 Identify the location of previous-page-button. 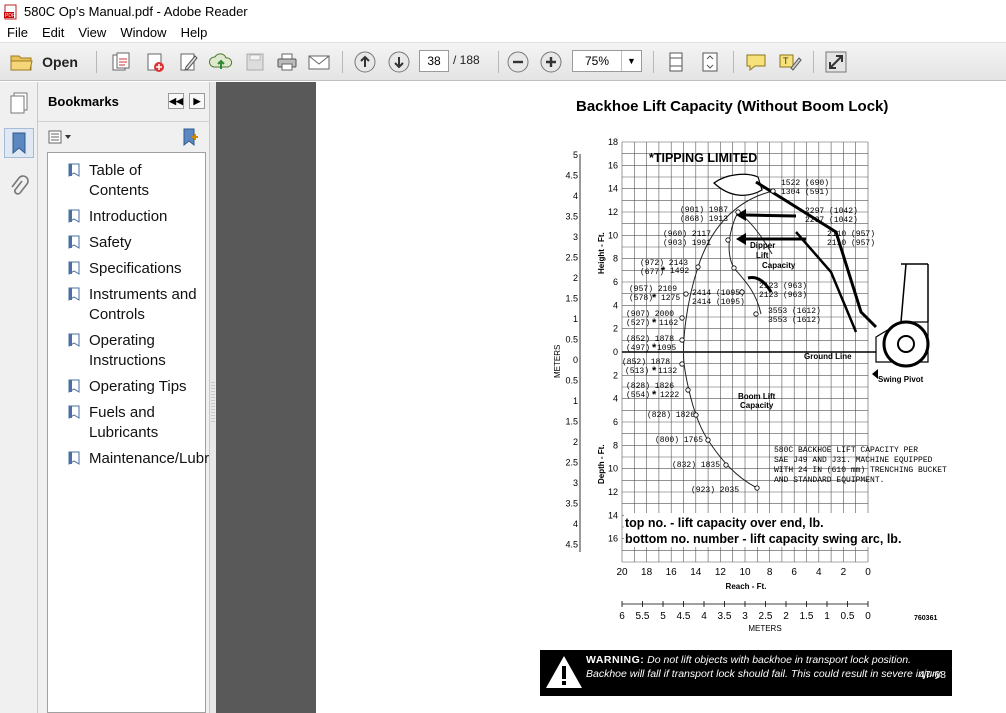
(365, 62).